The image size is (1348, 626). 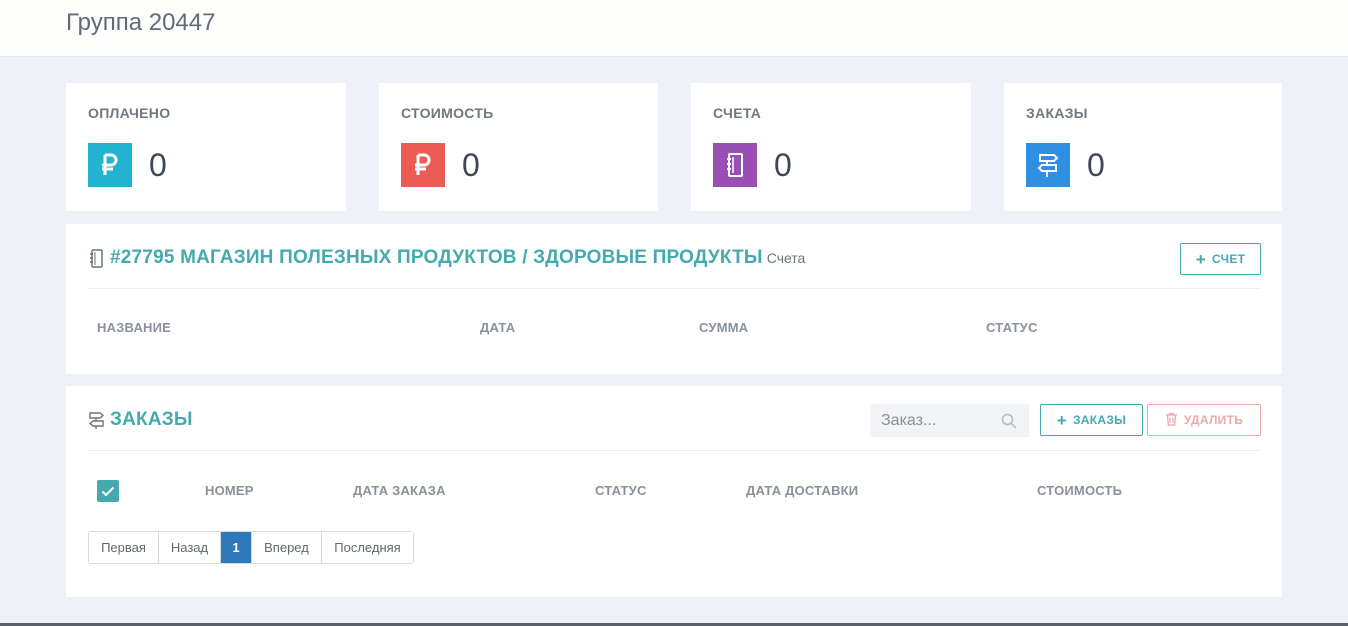 What do you see at coordinates (1057, 113) in the screenshot?
I see `stat-label: ЗАКАЗЫ` at bounding box center [1057, 113].